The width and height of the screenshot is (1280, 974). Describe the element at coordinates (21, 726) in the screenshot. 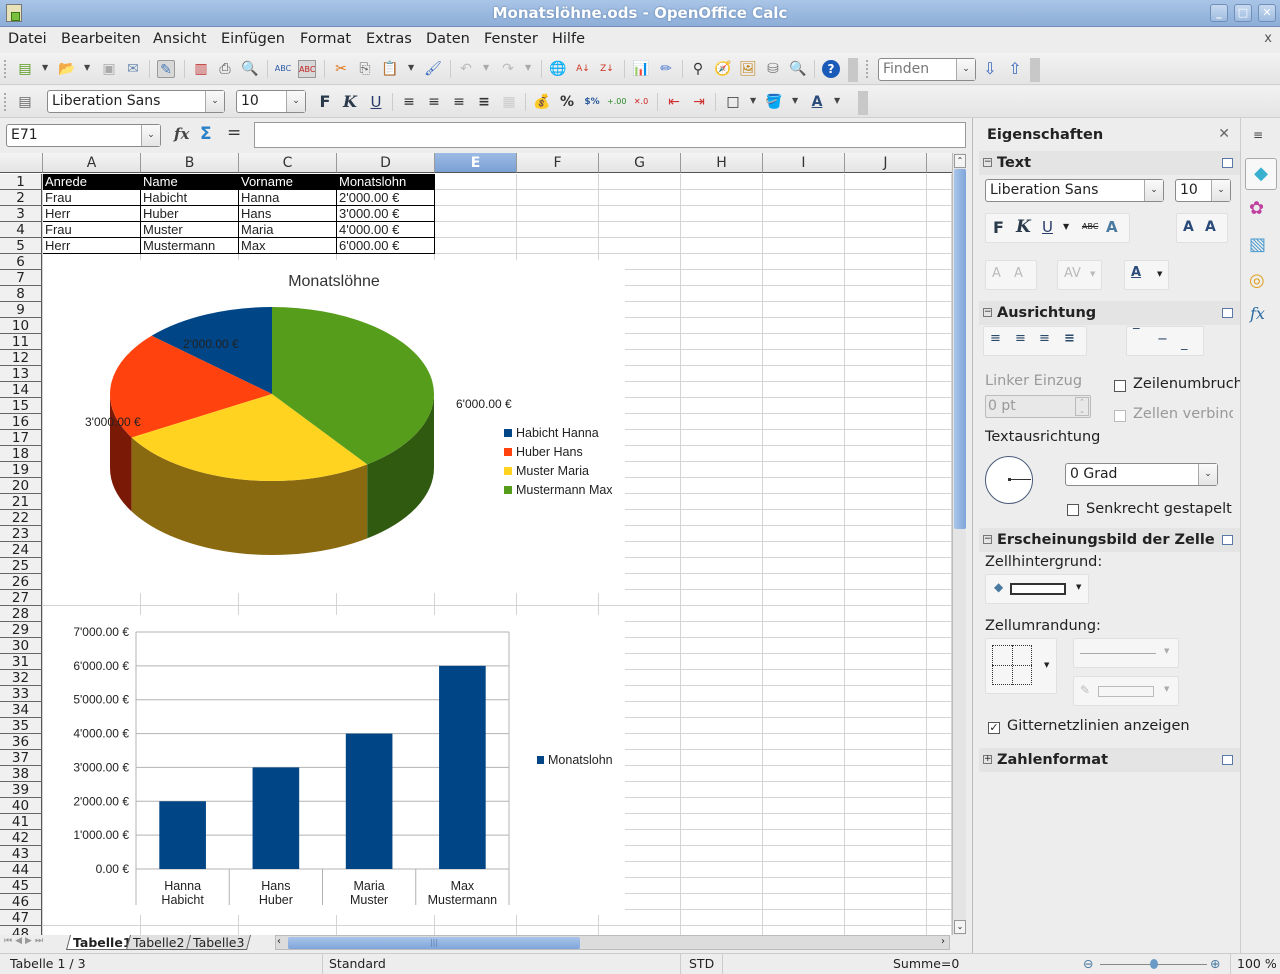

I see `row-header: 35` at that location.